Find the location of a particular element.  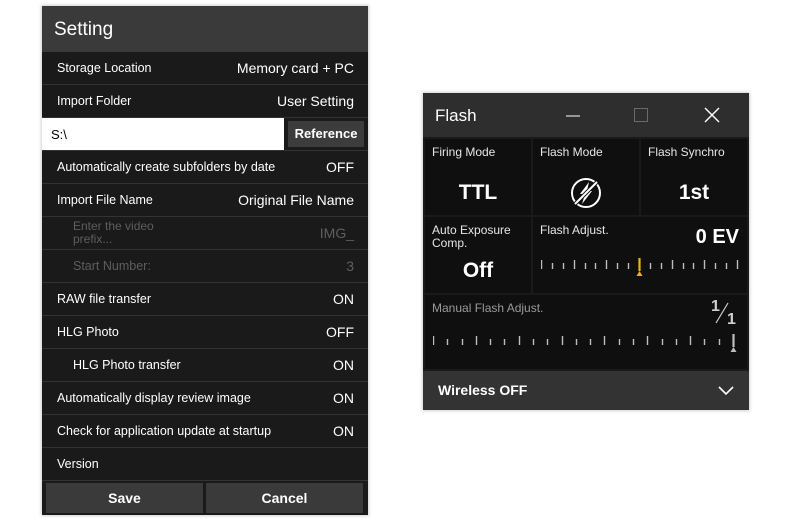

close-icon is located at coordinates (711, 115).